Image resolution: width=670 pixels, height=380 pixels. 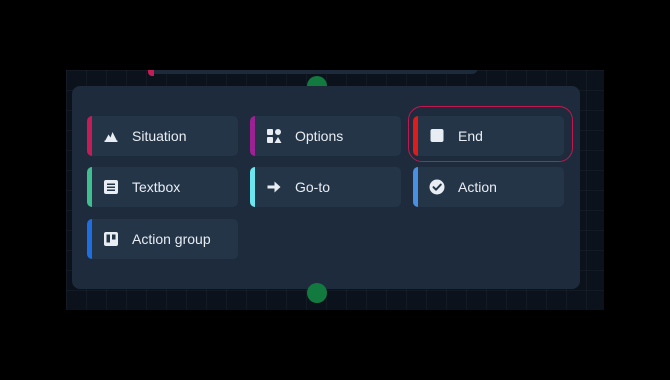 What do you see at coordinates (156, 187) in the screenshot?
I see `node-label: Textbox` at bounding box center [156, 187].